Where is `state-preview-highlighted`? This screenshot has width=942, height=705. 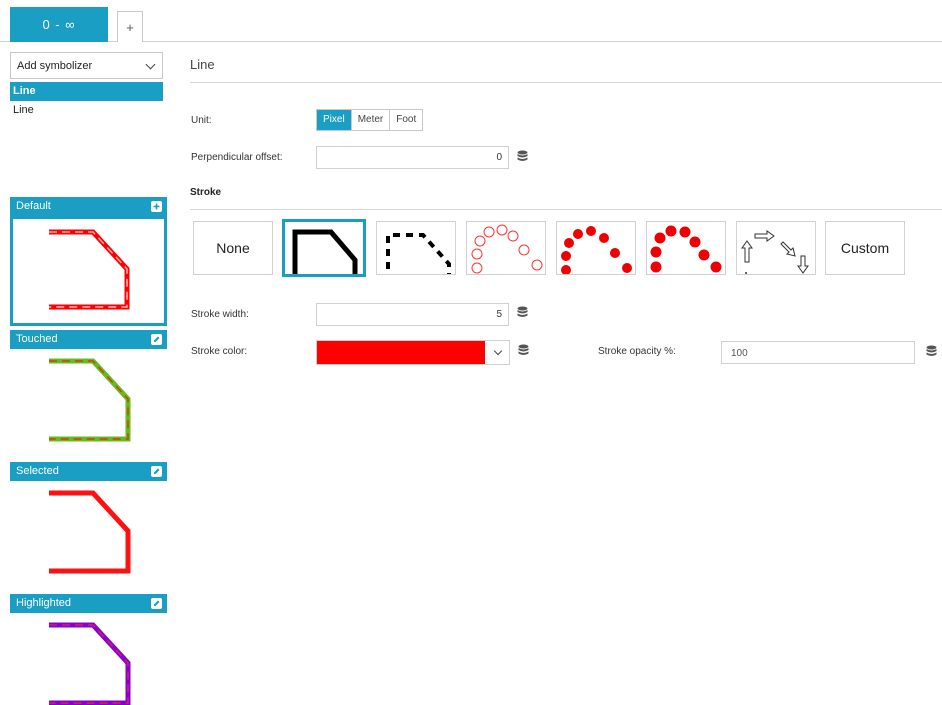
state-preview-highlighted is located at coordinates (88, 659).